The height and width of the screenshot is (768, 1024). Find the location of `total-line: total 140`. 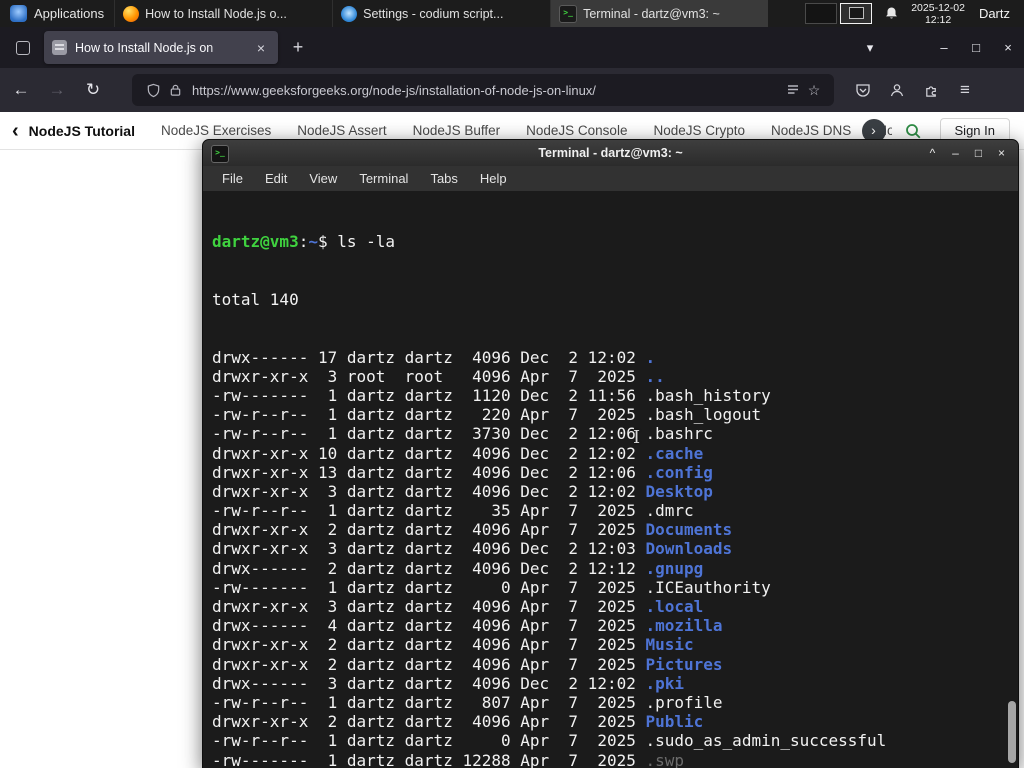

total-line: total 140 is located at coordinates (255, 299).